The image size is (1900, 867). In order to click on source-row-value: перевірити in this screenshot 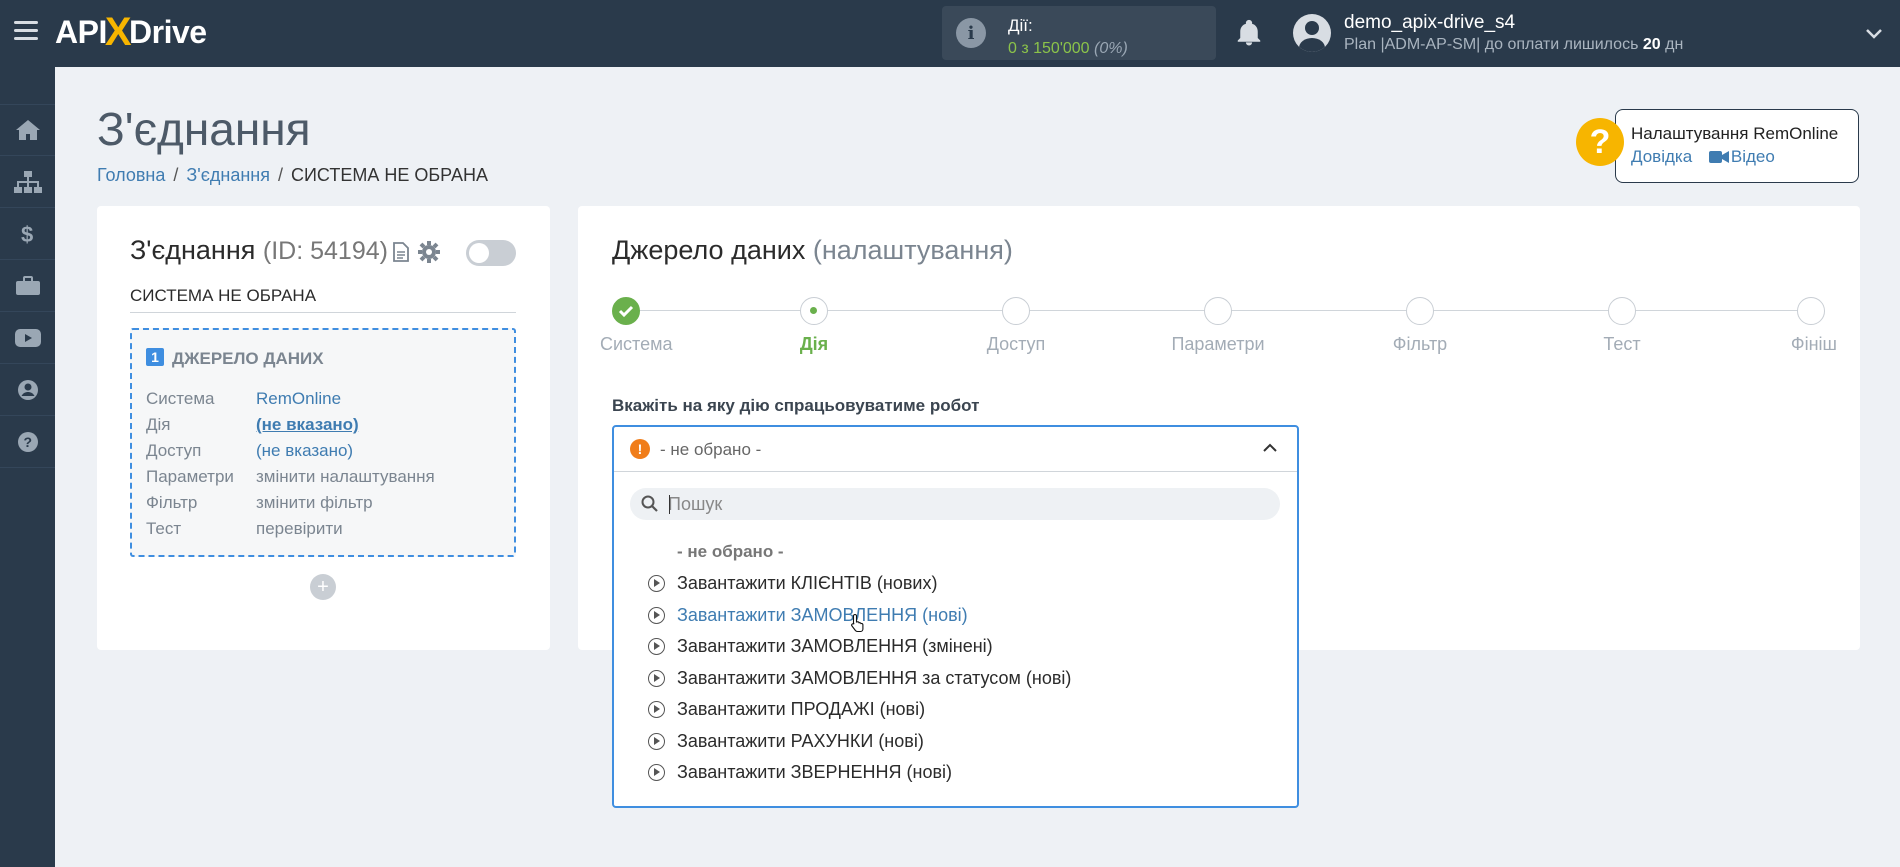, I will do `click(299, 528)`.